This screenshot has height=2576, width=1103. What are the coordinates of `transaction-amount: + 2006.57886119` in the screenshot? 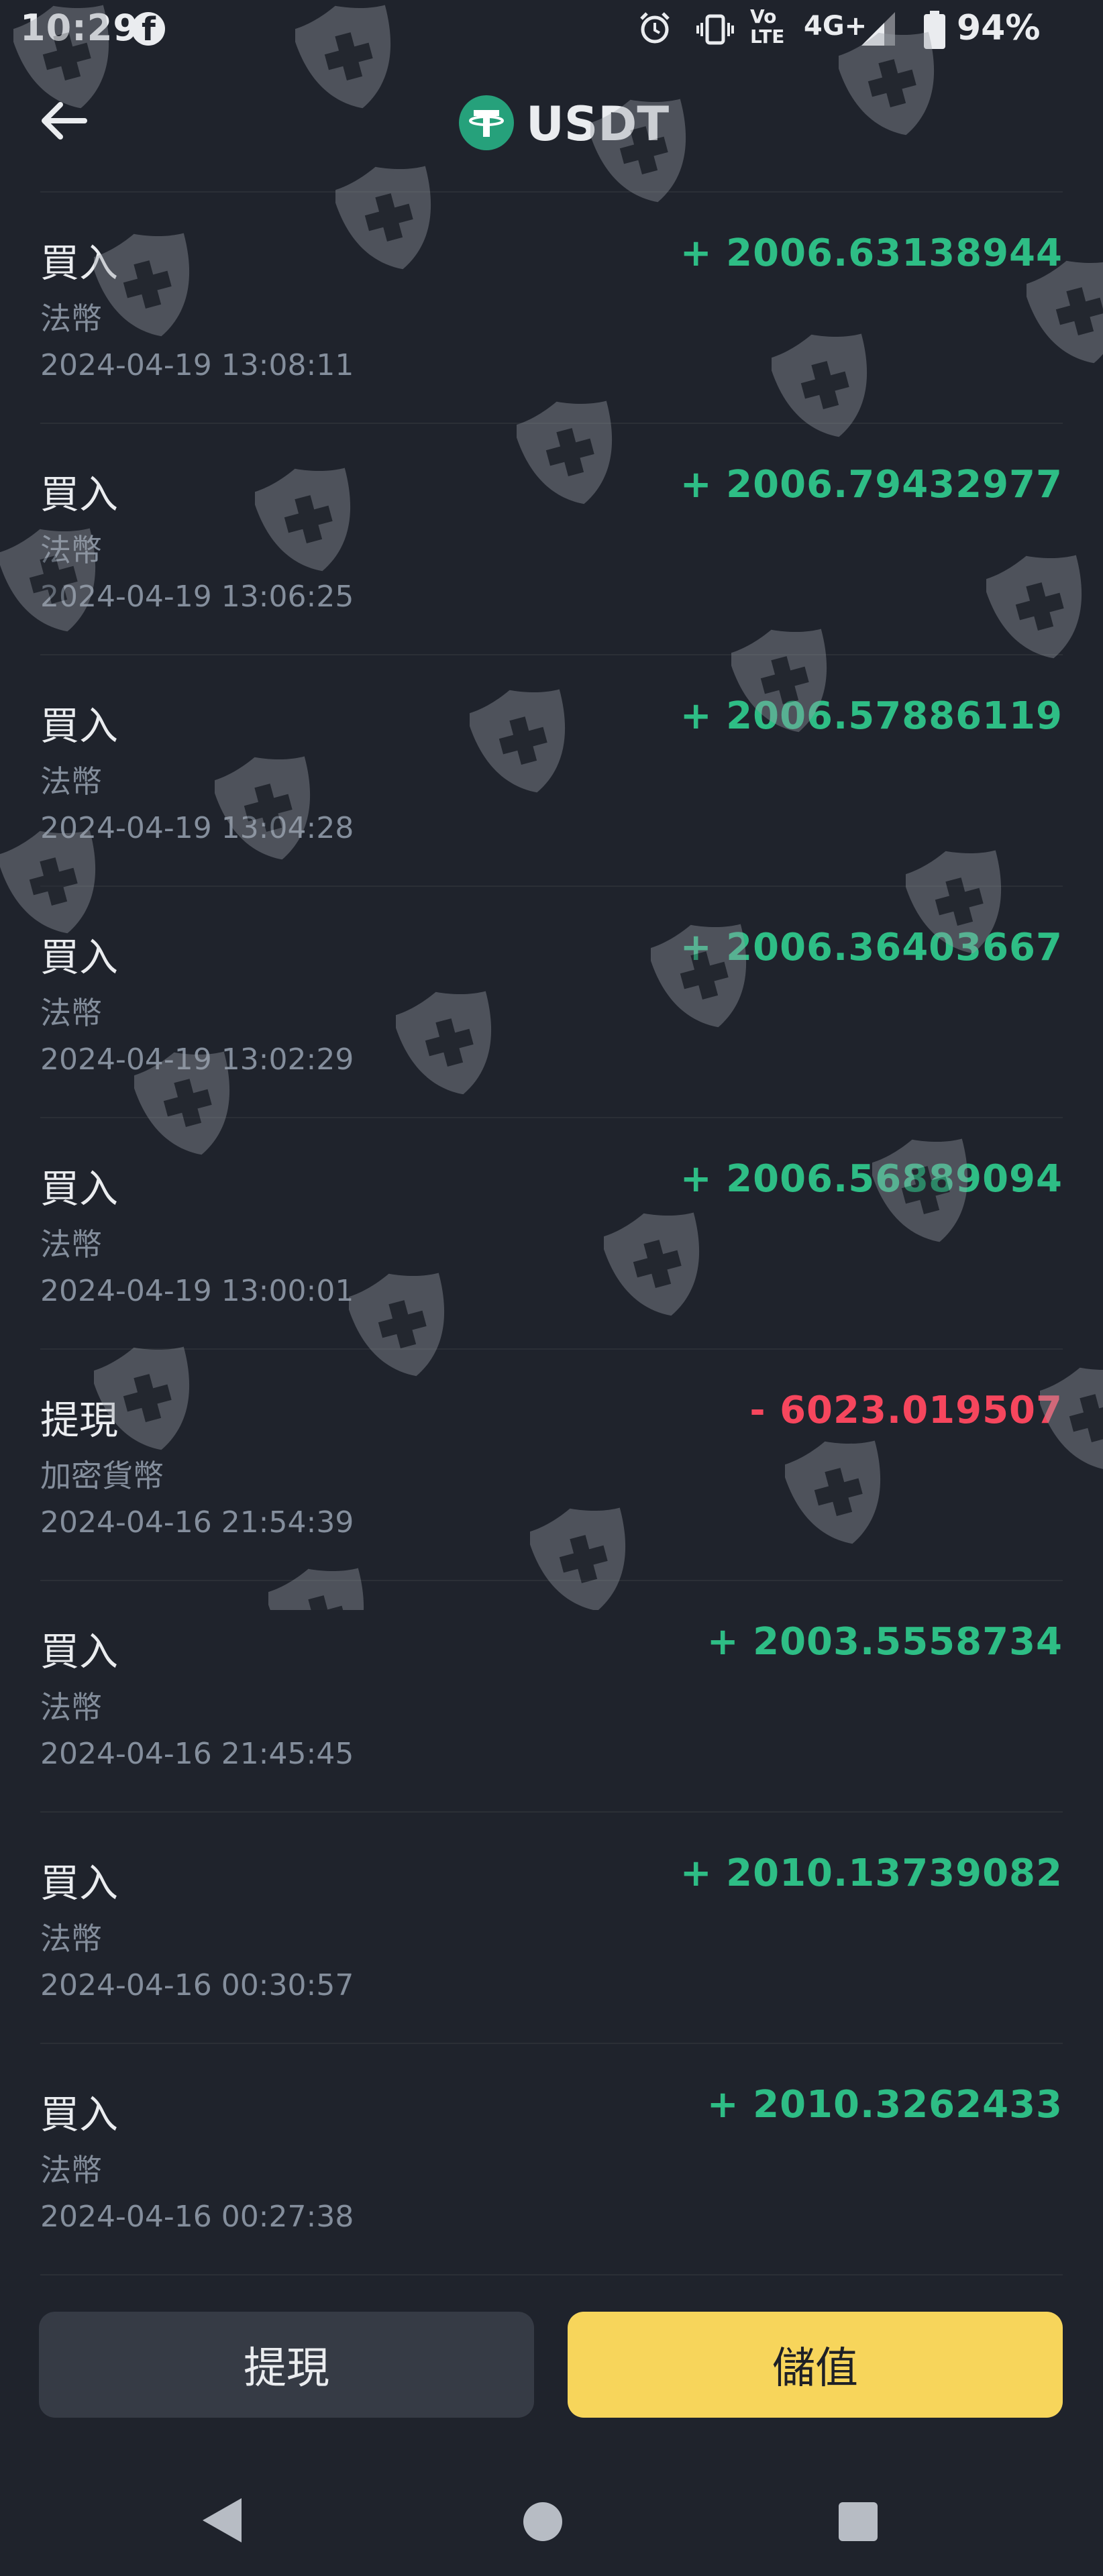 It's located at (871, 716).